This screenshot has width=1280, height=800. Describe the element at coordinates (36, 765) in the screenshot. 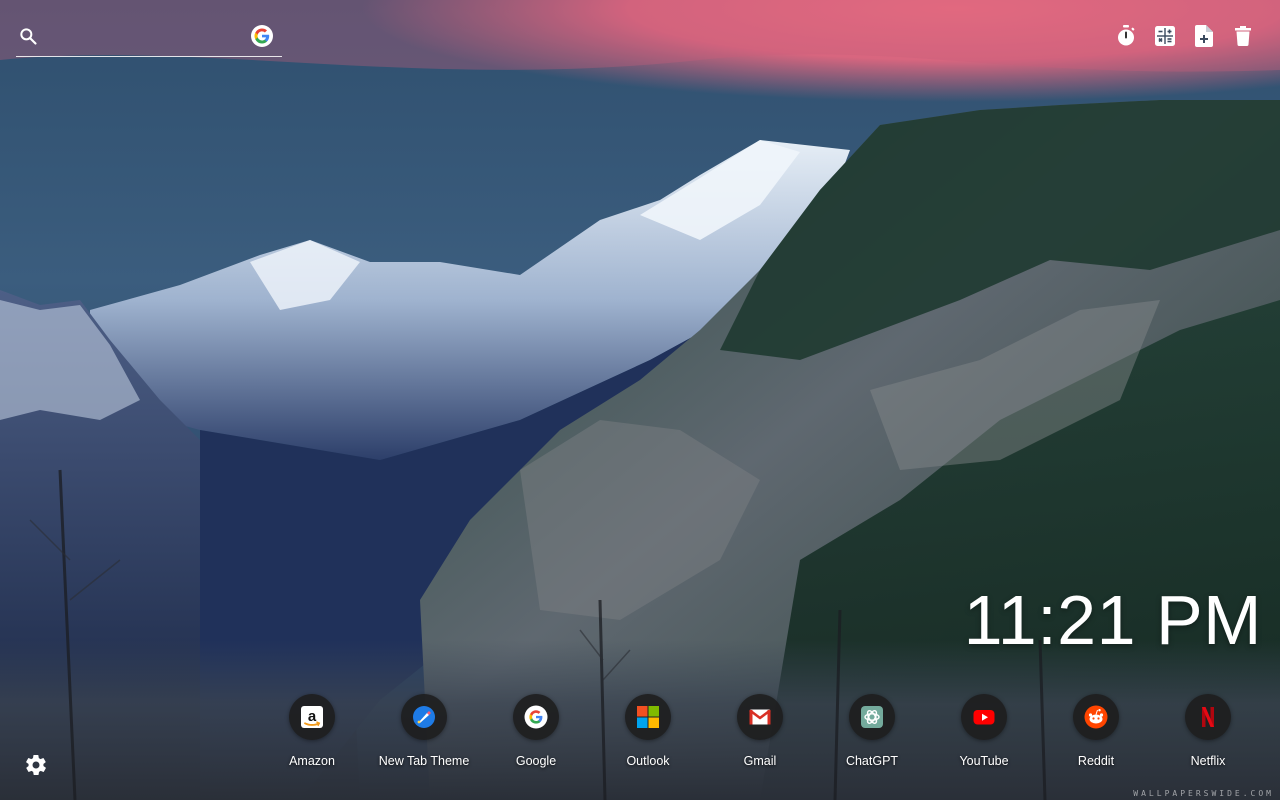

I see `gear-icon` at that location.